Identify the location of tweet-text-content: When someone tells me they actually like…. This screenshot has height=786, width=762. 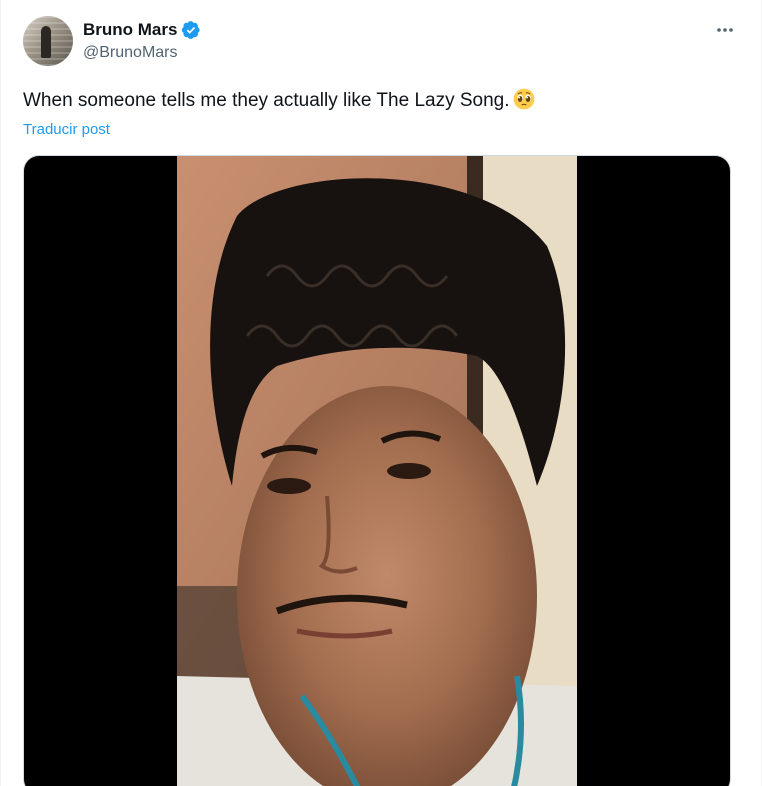
(266, 100).